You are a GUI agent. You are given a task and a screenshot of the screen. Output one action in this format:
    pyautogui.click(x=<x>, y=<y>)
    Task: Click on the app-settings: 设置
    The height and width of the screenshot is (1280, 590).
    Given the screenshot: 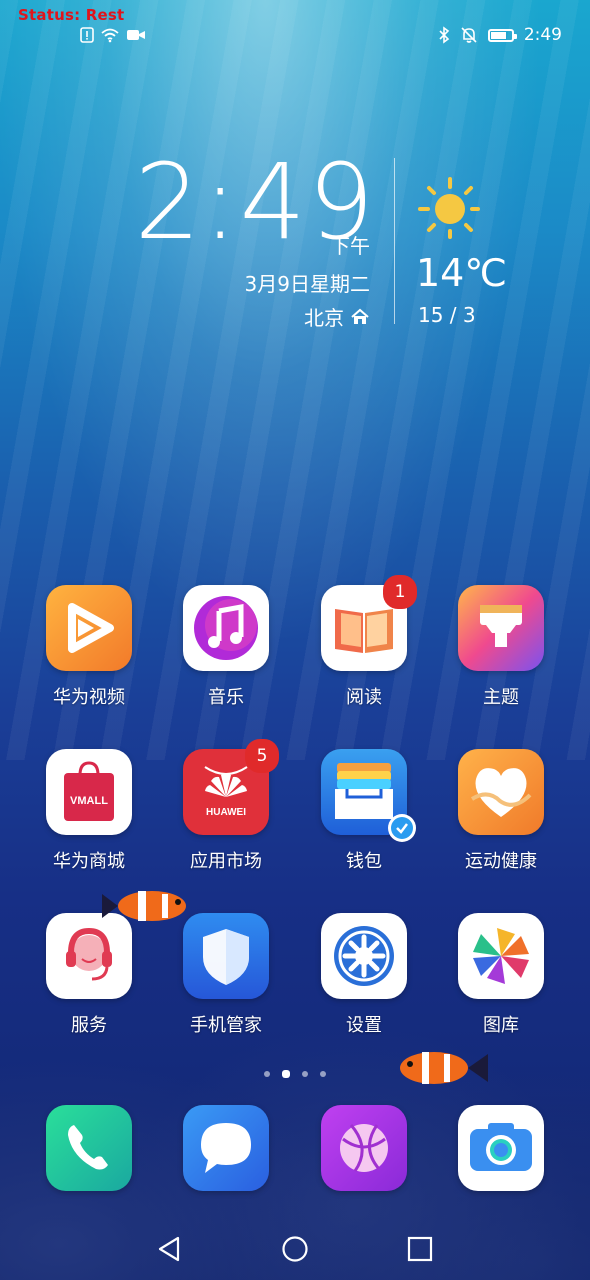 What is the action you would take?
    pyautogui.click(x=364, y=975)
    